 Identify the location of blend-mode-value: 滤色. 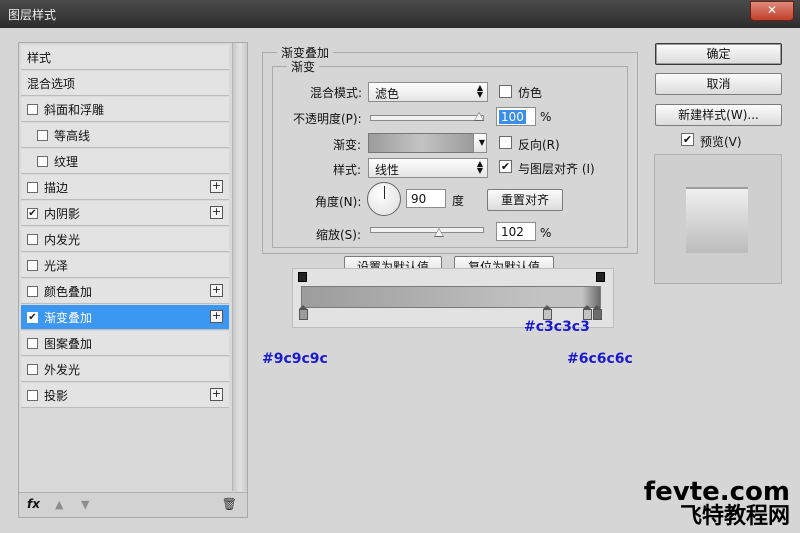
(387, 94).